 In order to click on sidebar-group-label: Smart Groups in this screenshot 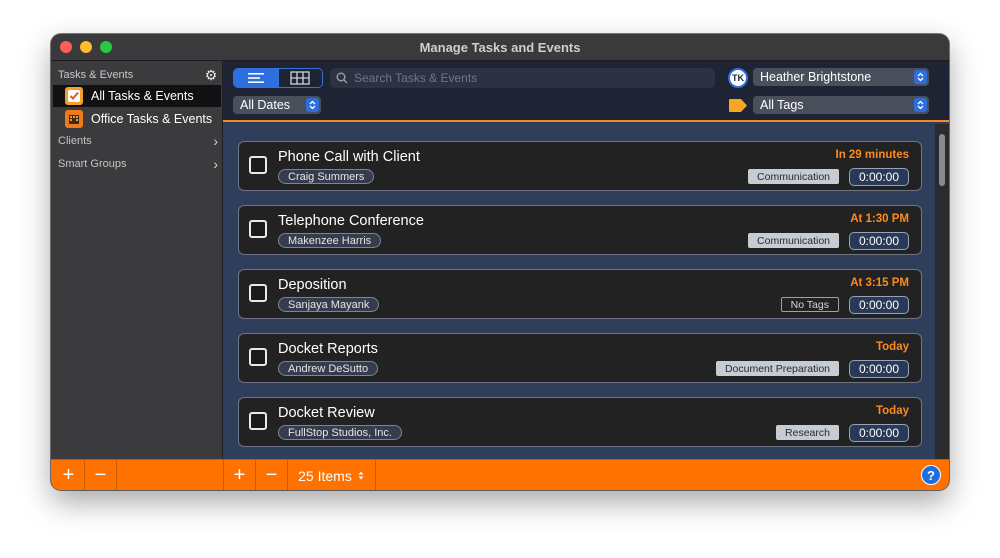, I will do `click(92, 164)`.